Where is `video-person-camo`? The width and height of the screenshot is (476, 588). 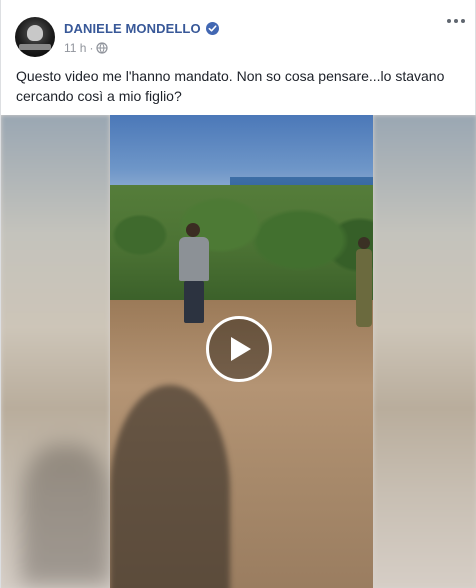 video-person-camo is located at coordinates (363, 282).